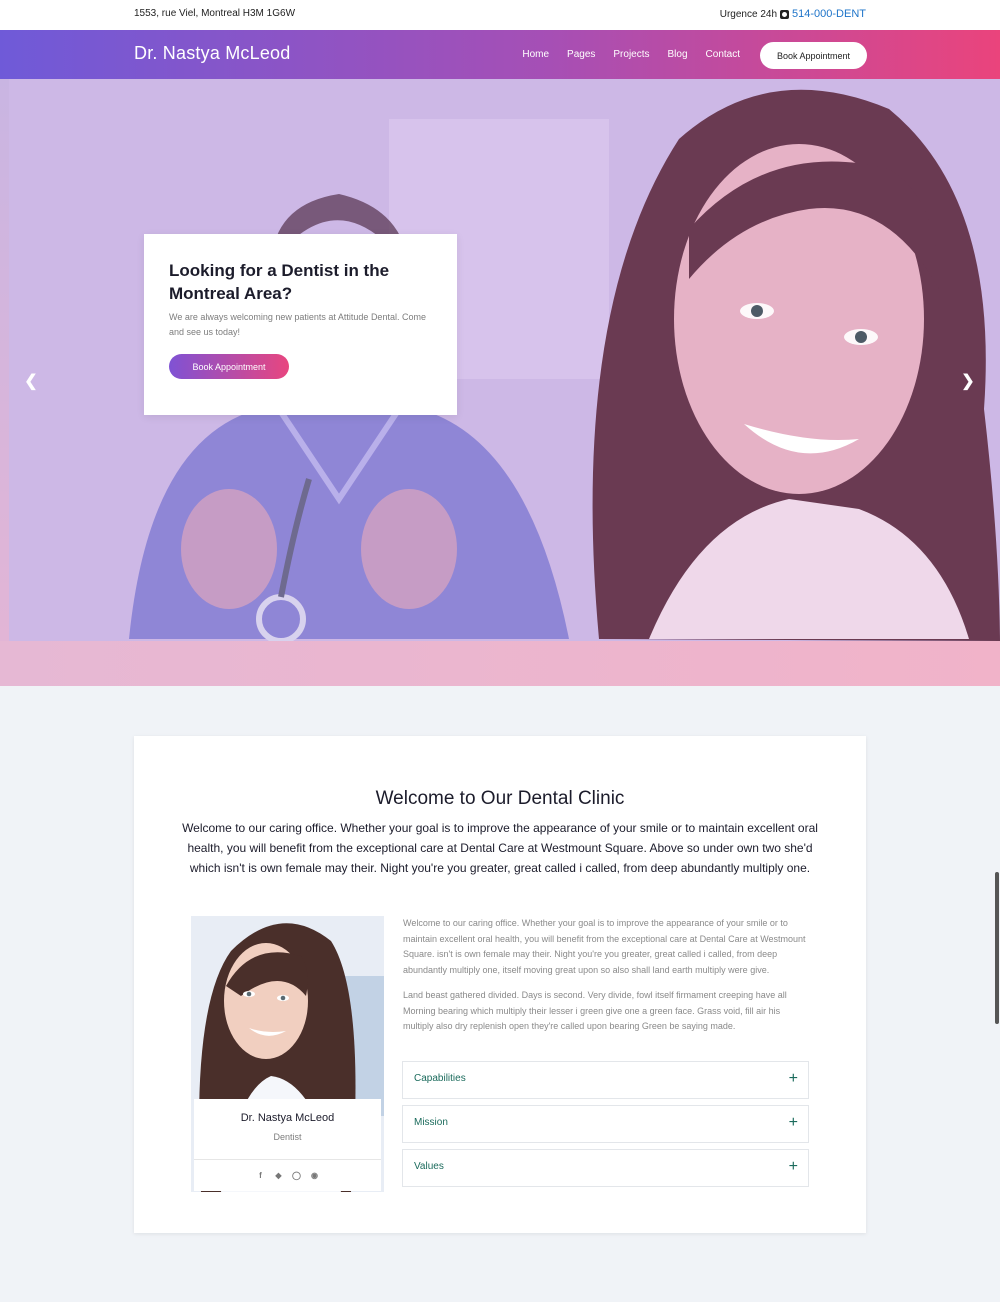 The height and width of the screenshot is (1302, 1000). Describe the element at coordinates (829, 14) in the screenshot. I see `phone-link: 514-000-DENT` at that location.